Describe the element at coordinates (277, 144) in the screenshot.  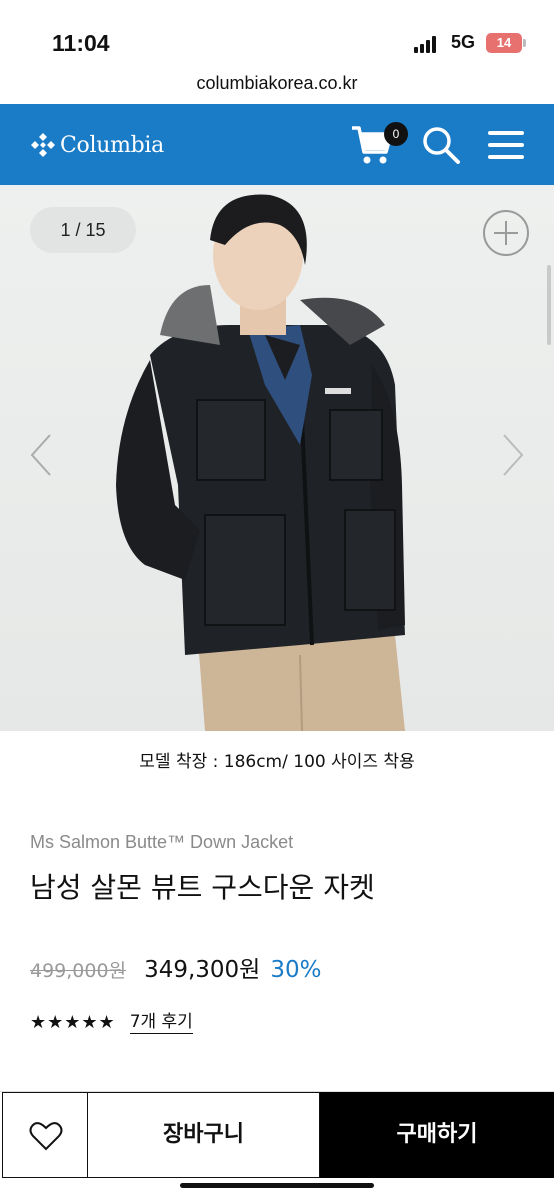
I see `site-header: Columbia` at that location.